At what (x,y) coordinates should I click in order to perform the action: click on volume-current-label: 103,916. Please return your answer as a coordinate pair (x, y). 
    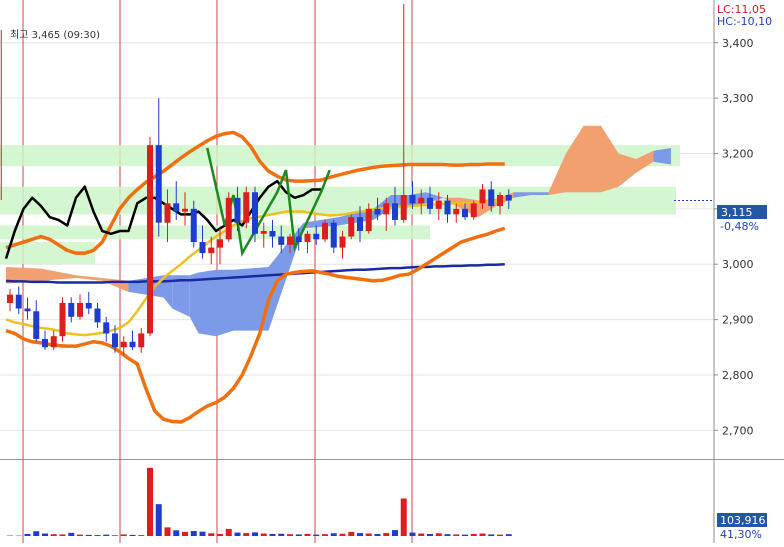
    Looking at the image, I should click on (743, 520).